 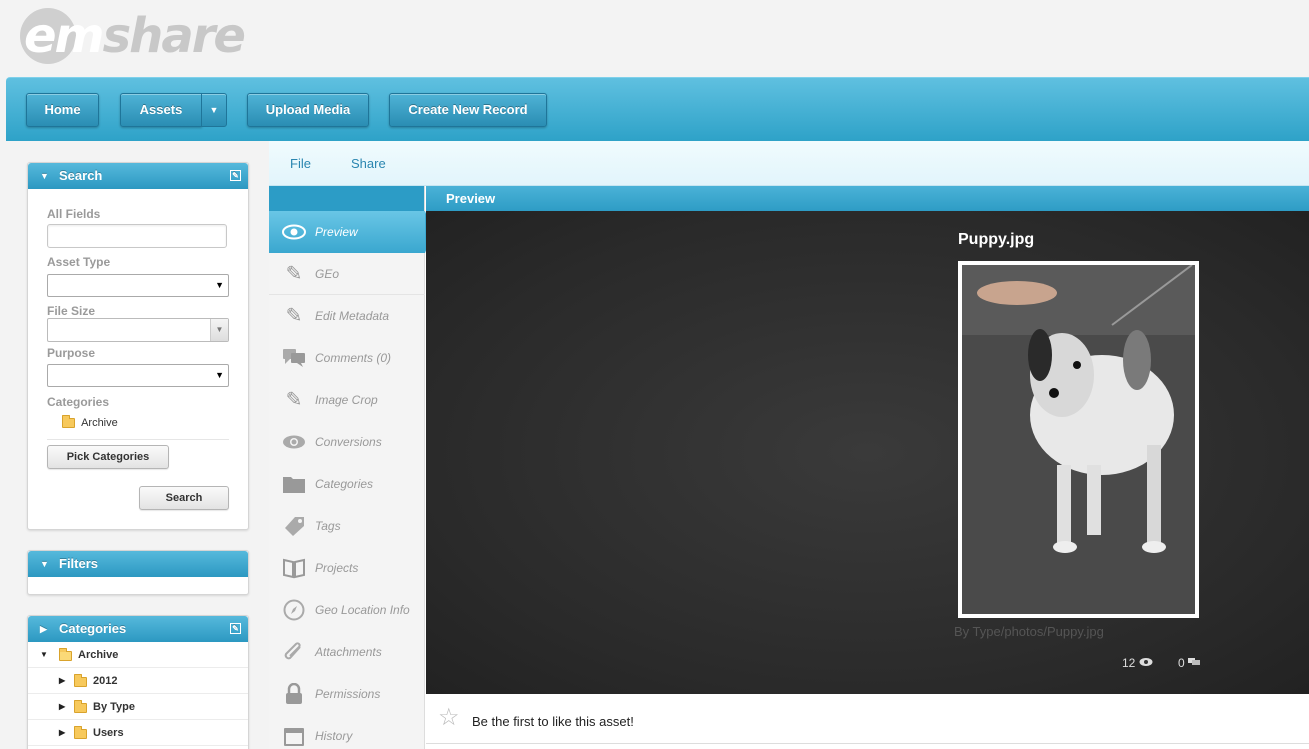 I want to click on book-icon, so click(x=294, y=568).